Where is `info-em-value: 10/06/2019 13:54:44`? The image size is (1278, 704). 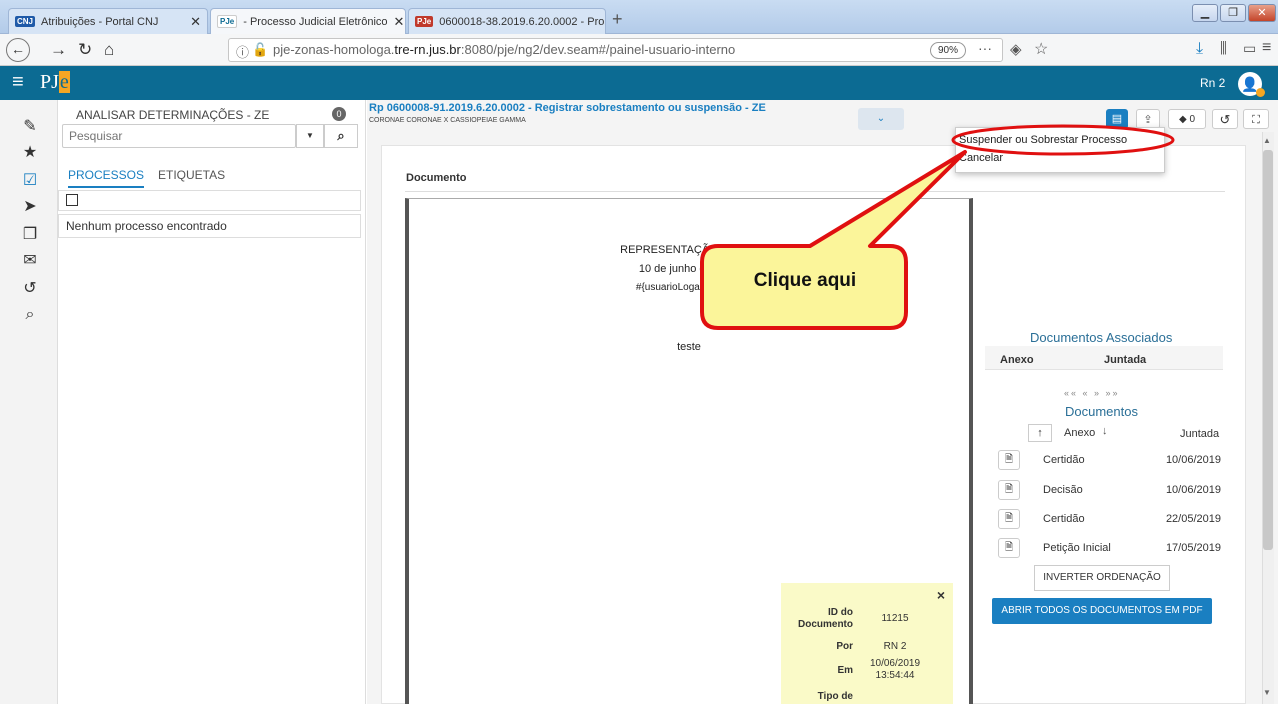 info-em-value: 10/06/2019 13:54:44 is located at coordinates (895, 669).